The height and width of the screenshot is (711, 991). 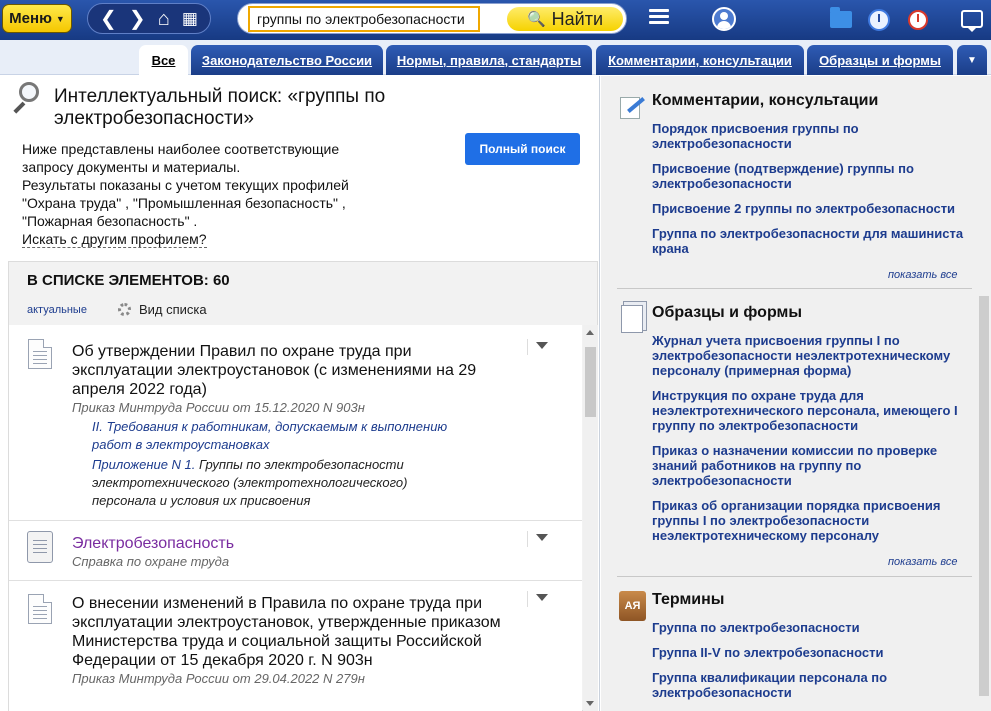 What do you see at coordinates (972, 21) in the screenshot?
I see `chat-icon` at bounding box center [972, 21].